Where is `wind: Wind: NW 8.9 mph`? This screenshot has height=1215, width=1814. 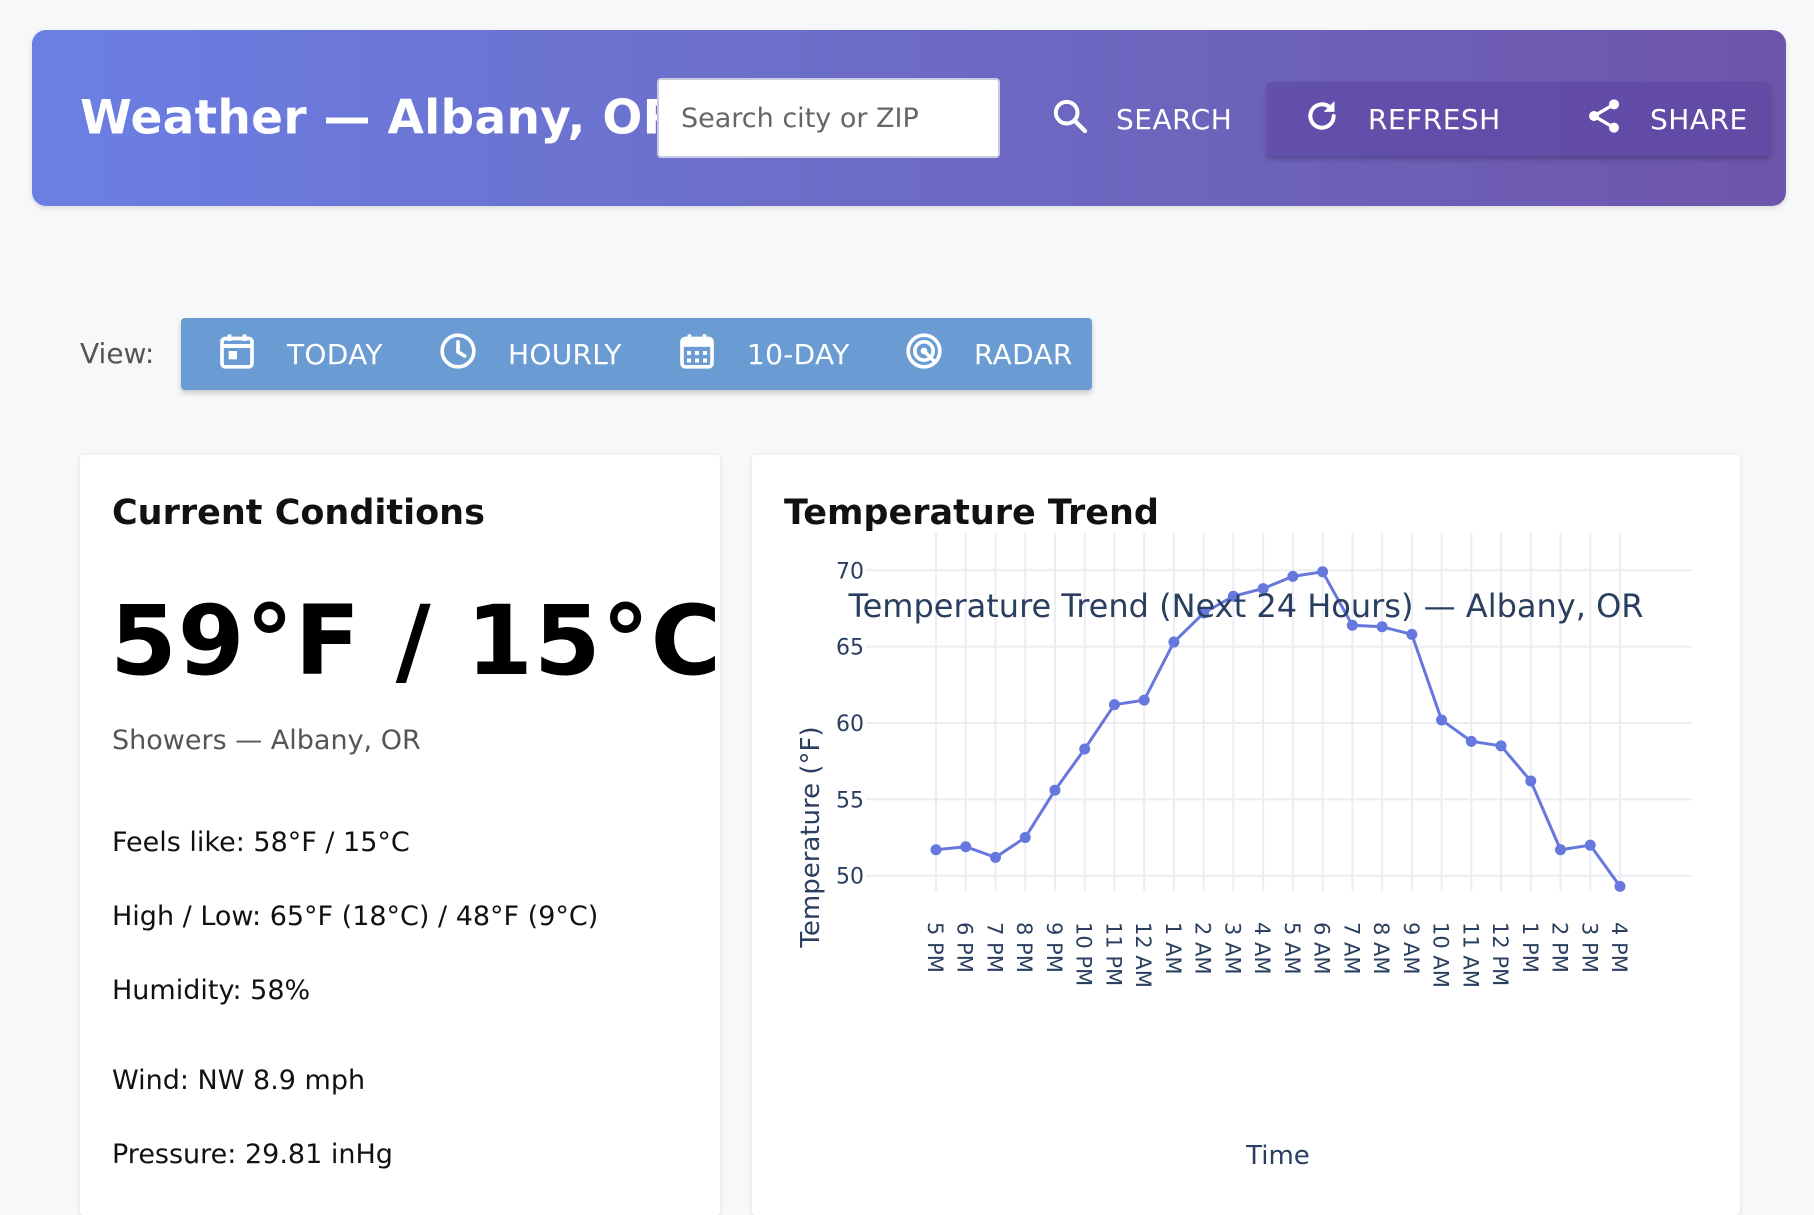 wind: Wind: NW 8.9 mph is located at coordinates (239, 1080).